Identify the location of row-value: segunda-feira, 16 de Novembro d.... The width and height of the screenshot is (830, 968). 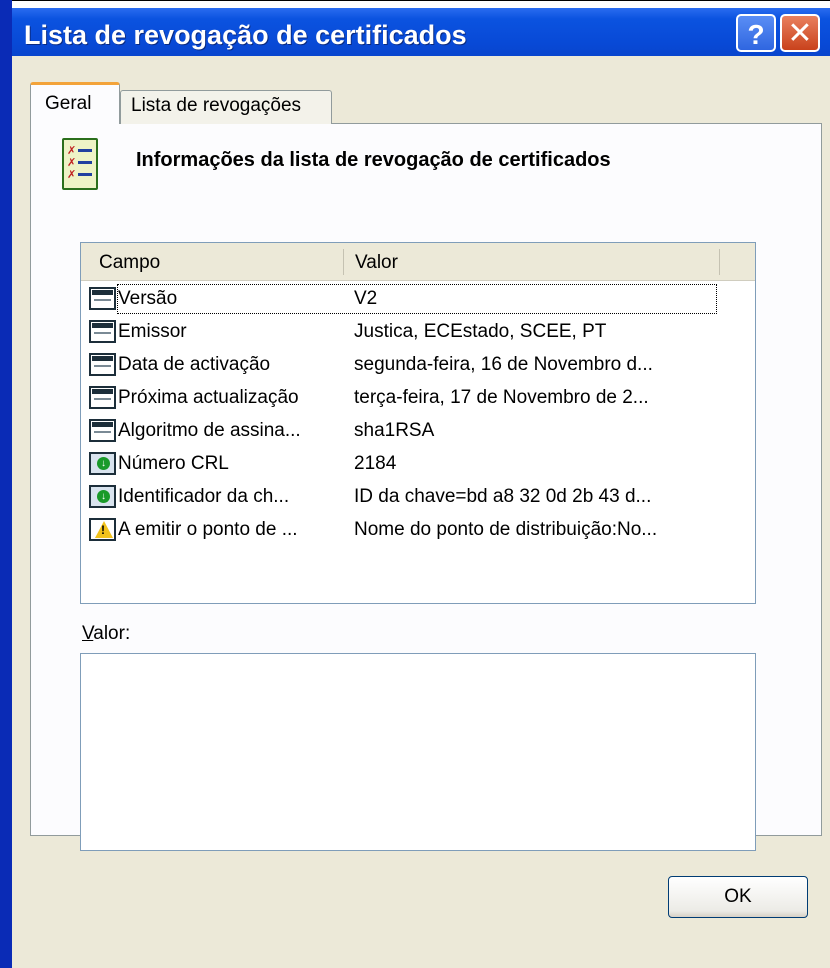
(503, 364).